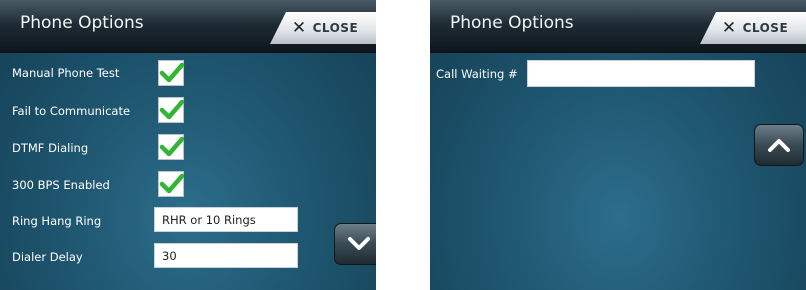 The height and width of the screenshot is (290, 806). I want to click on checkbox-manual-phone-test, so click(171, 73).